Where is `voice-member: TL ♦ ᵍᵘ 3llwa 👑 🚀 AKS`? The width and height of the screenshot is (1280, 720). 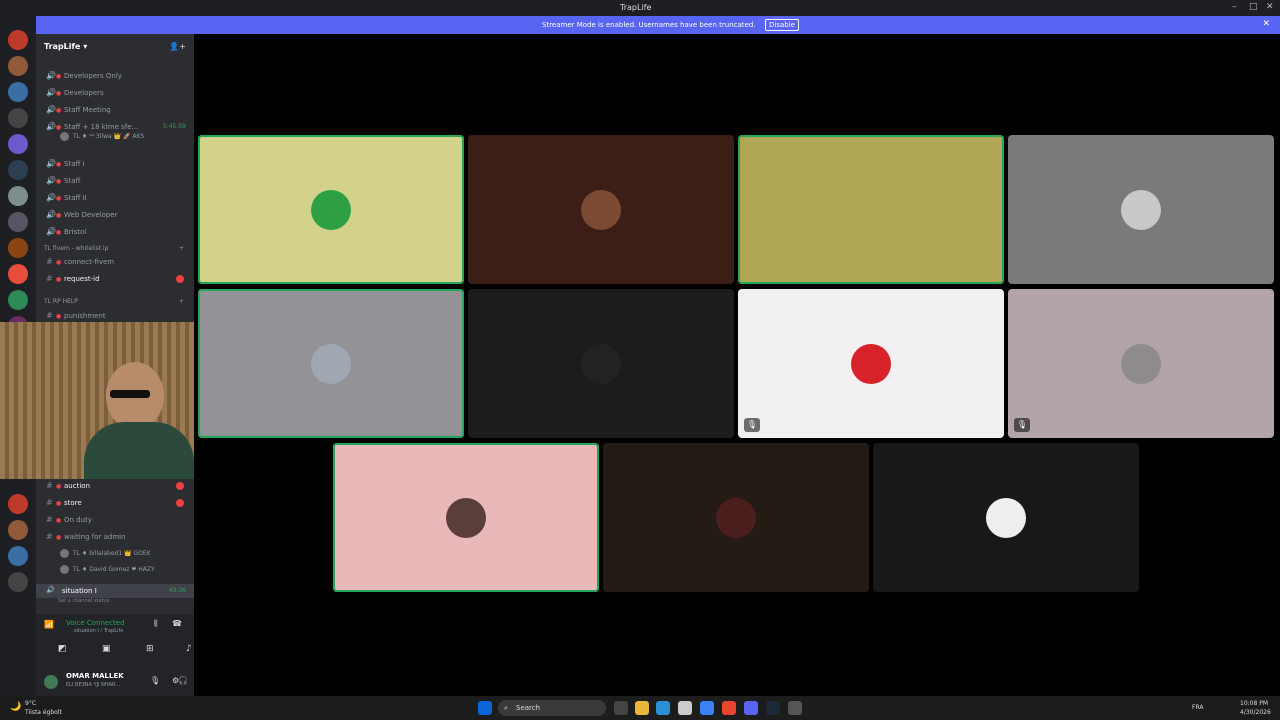 voice-member: TL ♦ ᵍᵘ 3llwa 👑 🚀 AKS is located at coordinates (102, 137).